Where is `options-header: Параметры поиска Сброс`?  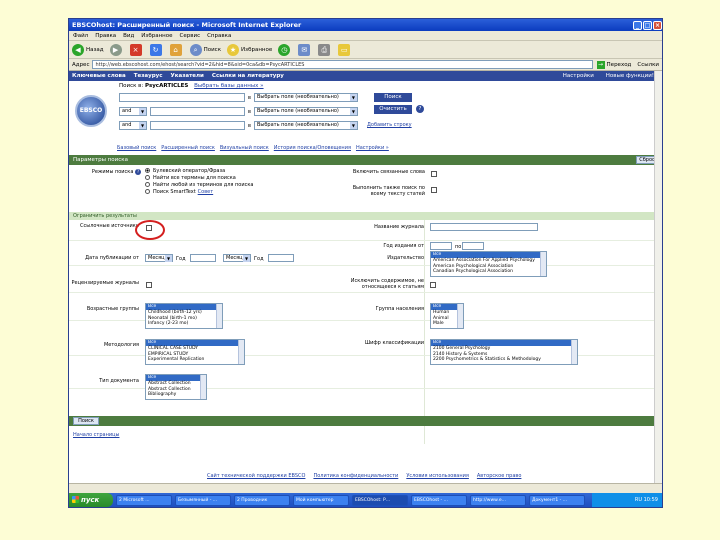 options-header: Параметры поиска Сброс is located at coordinates (365, 160).